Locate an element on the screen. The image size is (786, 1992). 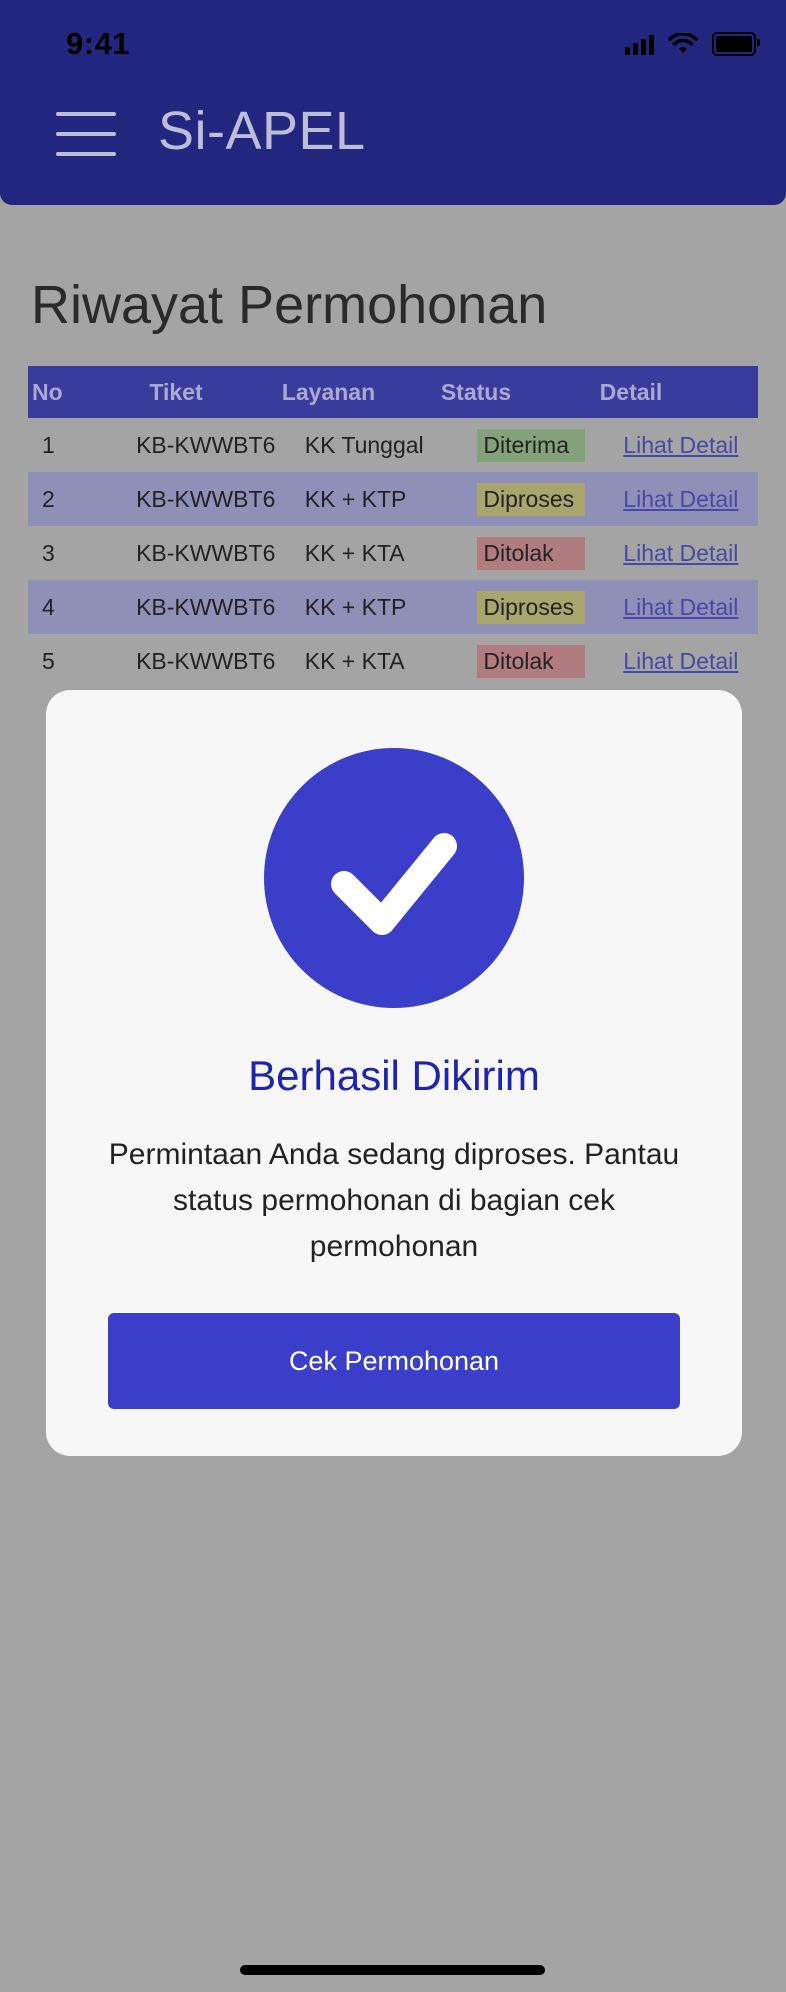
check-request-button: Cek Permohonan is located at coordinates (394, 1361).